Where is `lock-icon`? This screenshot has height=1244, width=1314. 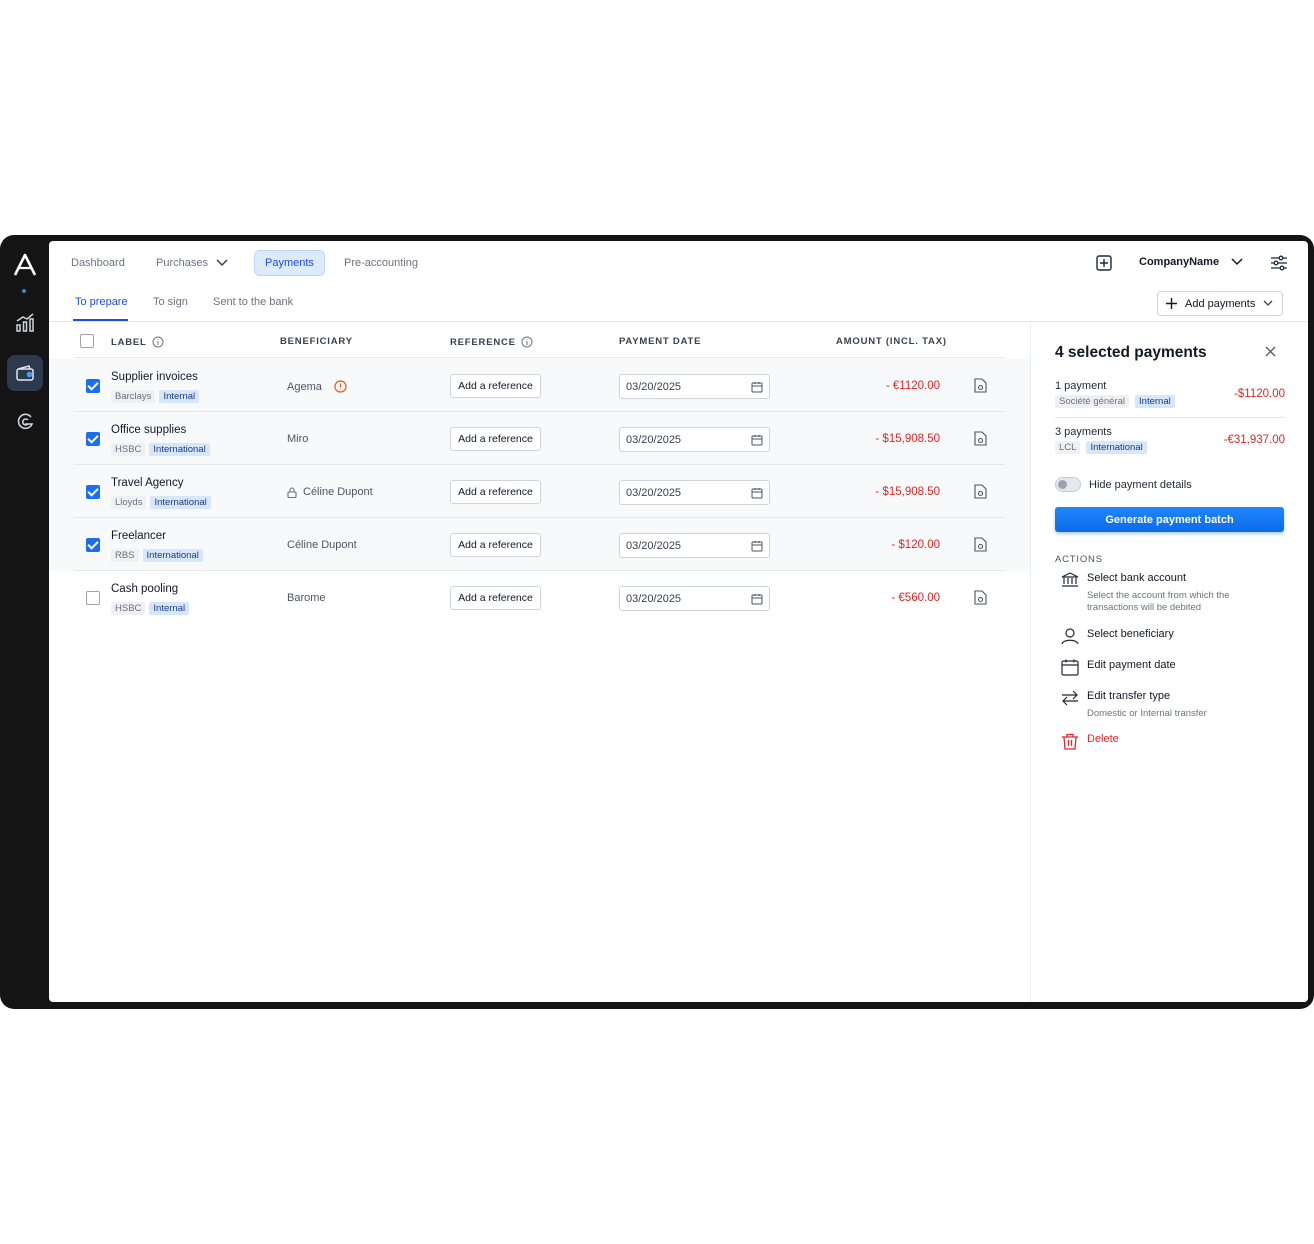 lock-icon is located at coordinates (292, 492).